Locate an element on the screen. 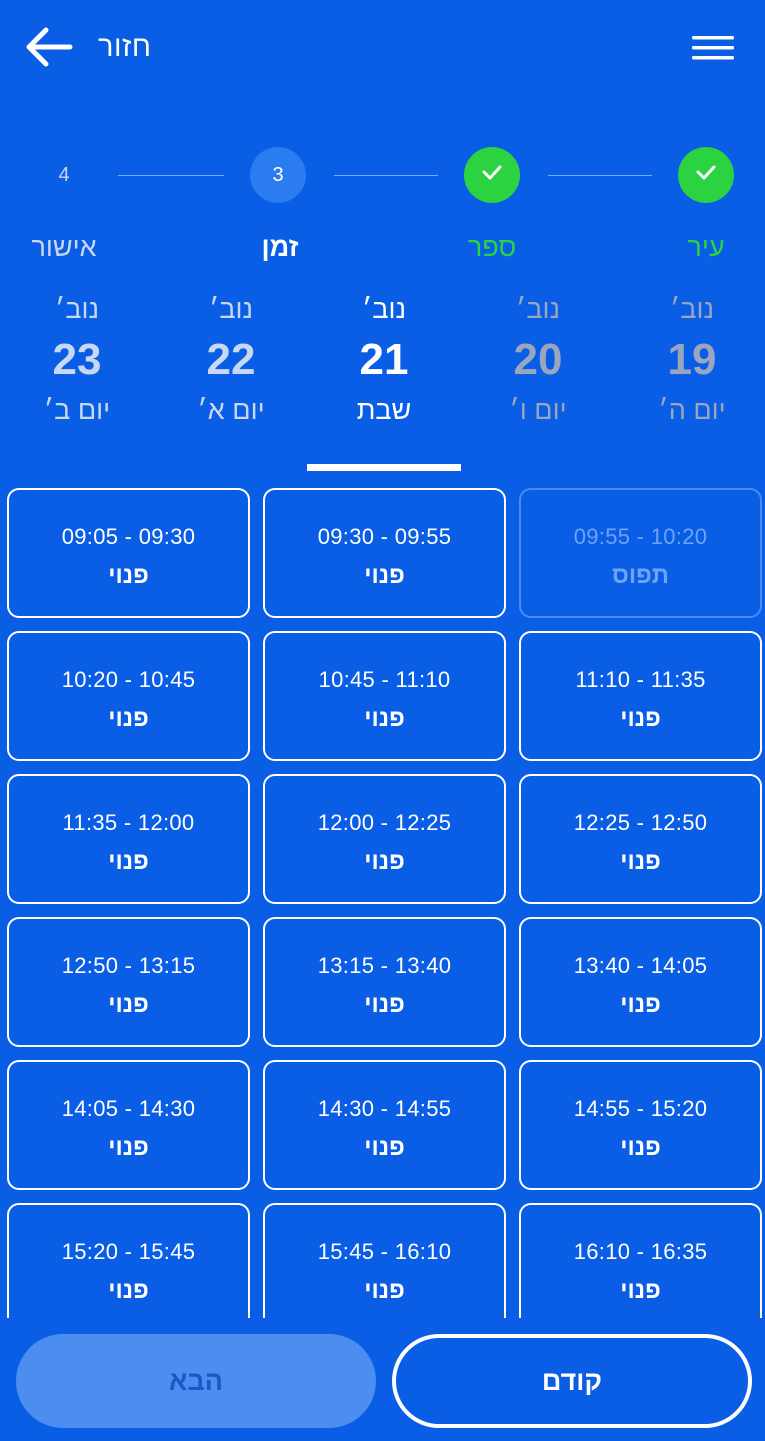 This screenshot has height=1441, width=765. time-slot: 09:55 - 10:20 תפוס is located at coordinates (640, 553).